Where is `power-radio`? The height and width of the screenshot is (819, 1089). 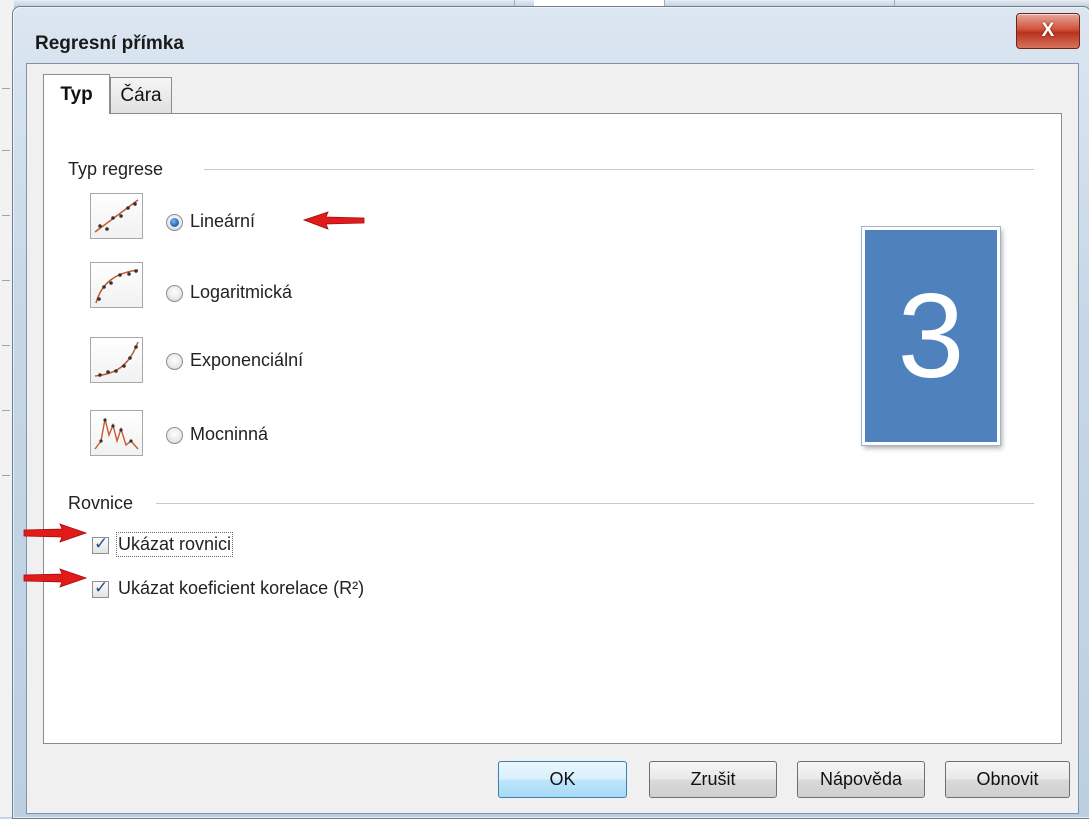 power-radio is located at coordinates (174, 435).